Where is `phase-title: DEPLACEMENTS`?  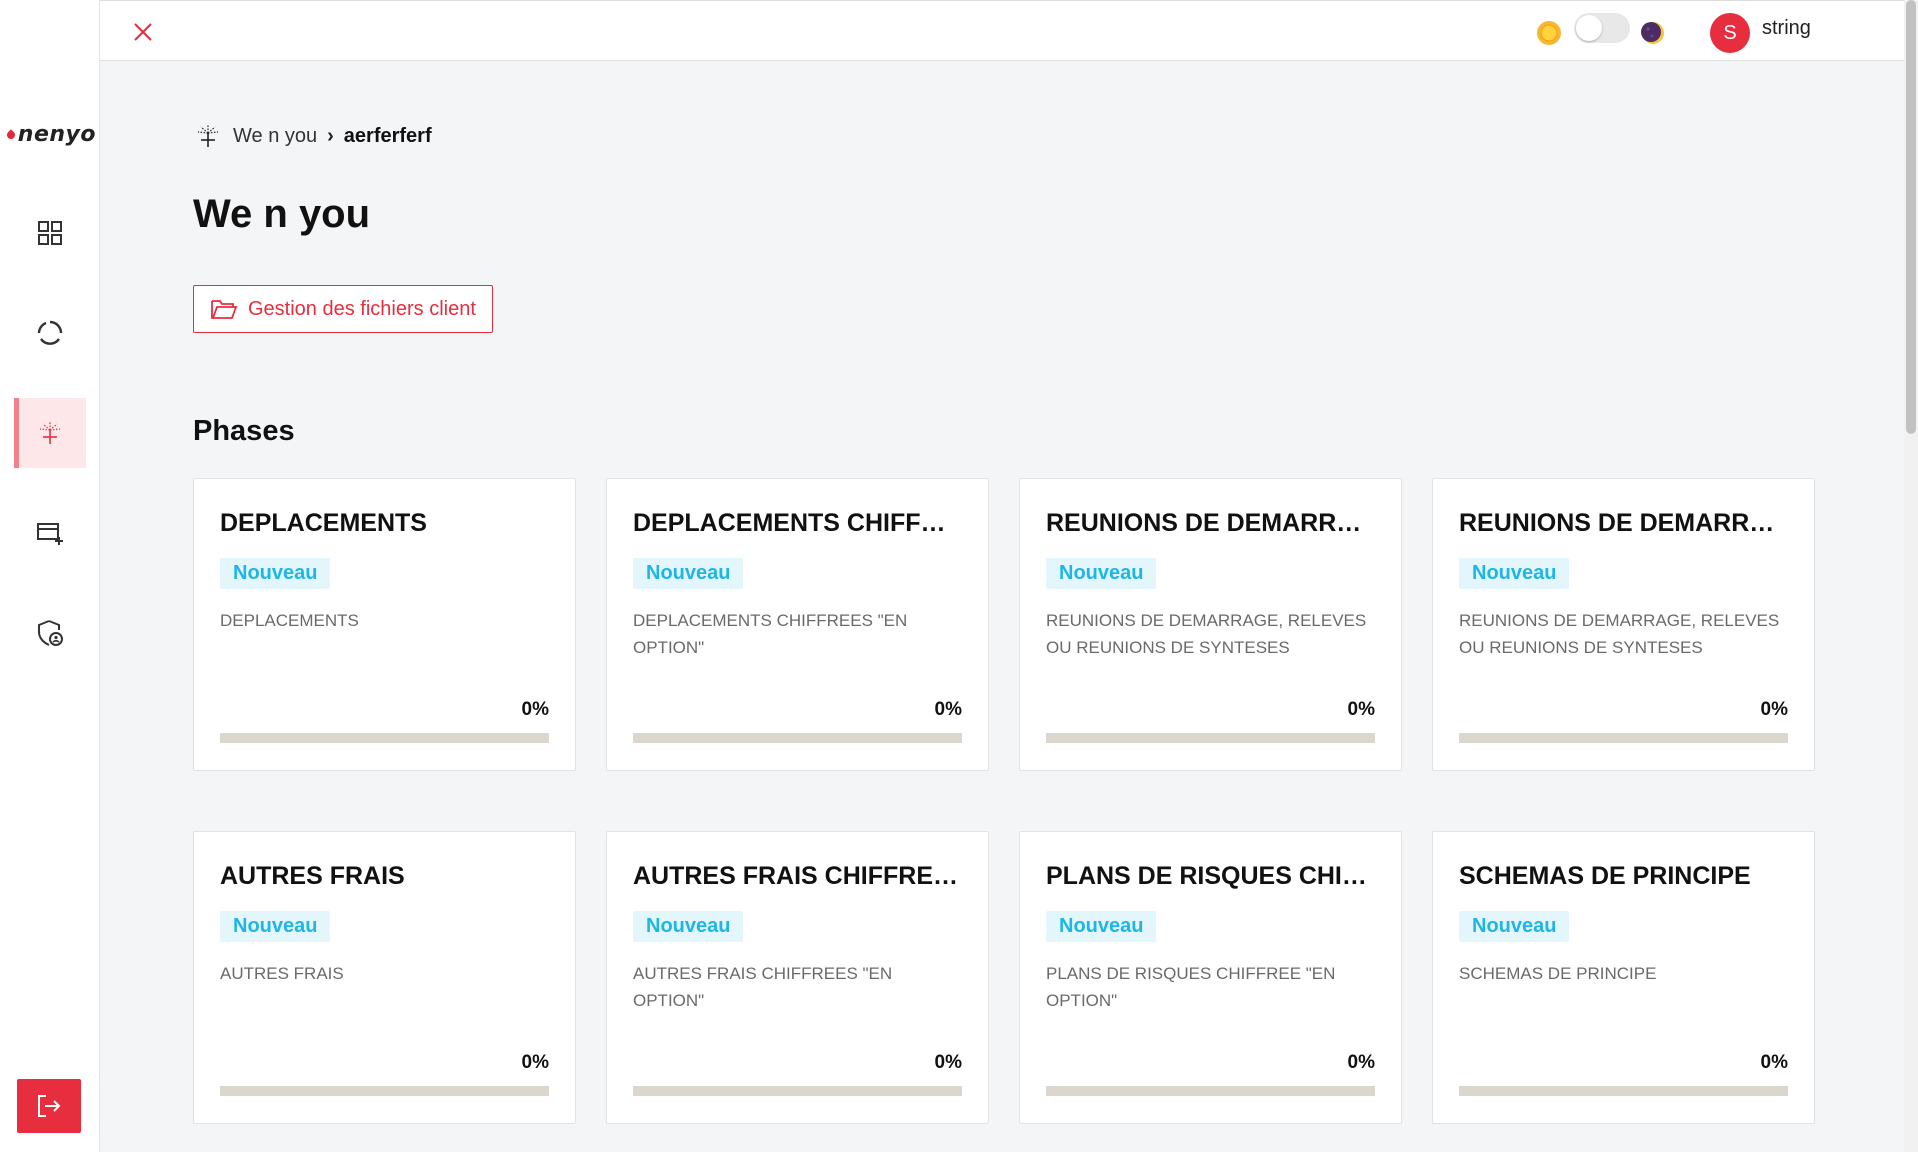 phase-title: DEPLACEMENTS is located at coordinates (323, 523).